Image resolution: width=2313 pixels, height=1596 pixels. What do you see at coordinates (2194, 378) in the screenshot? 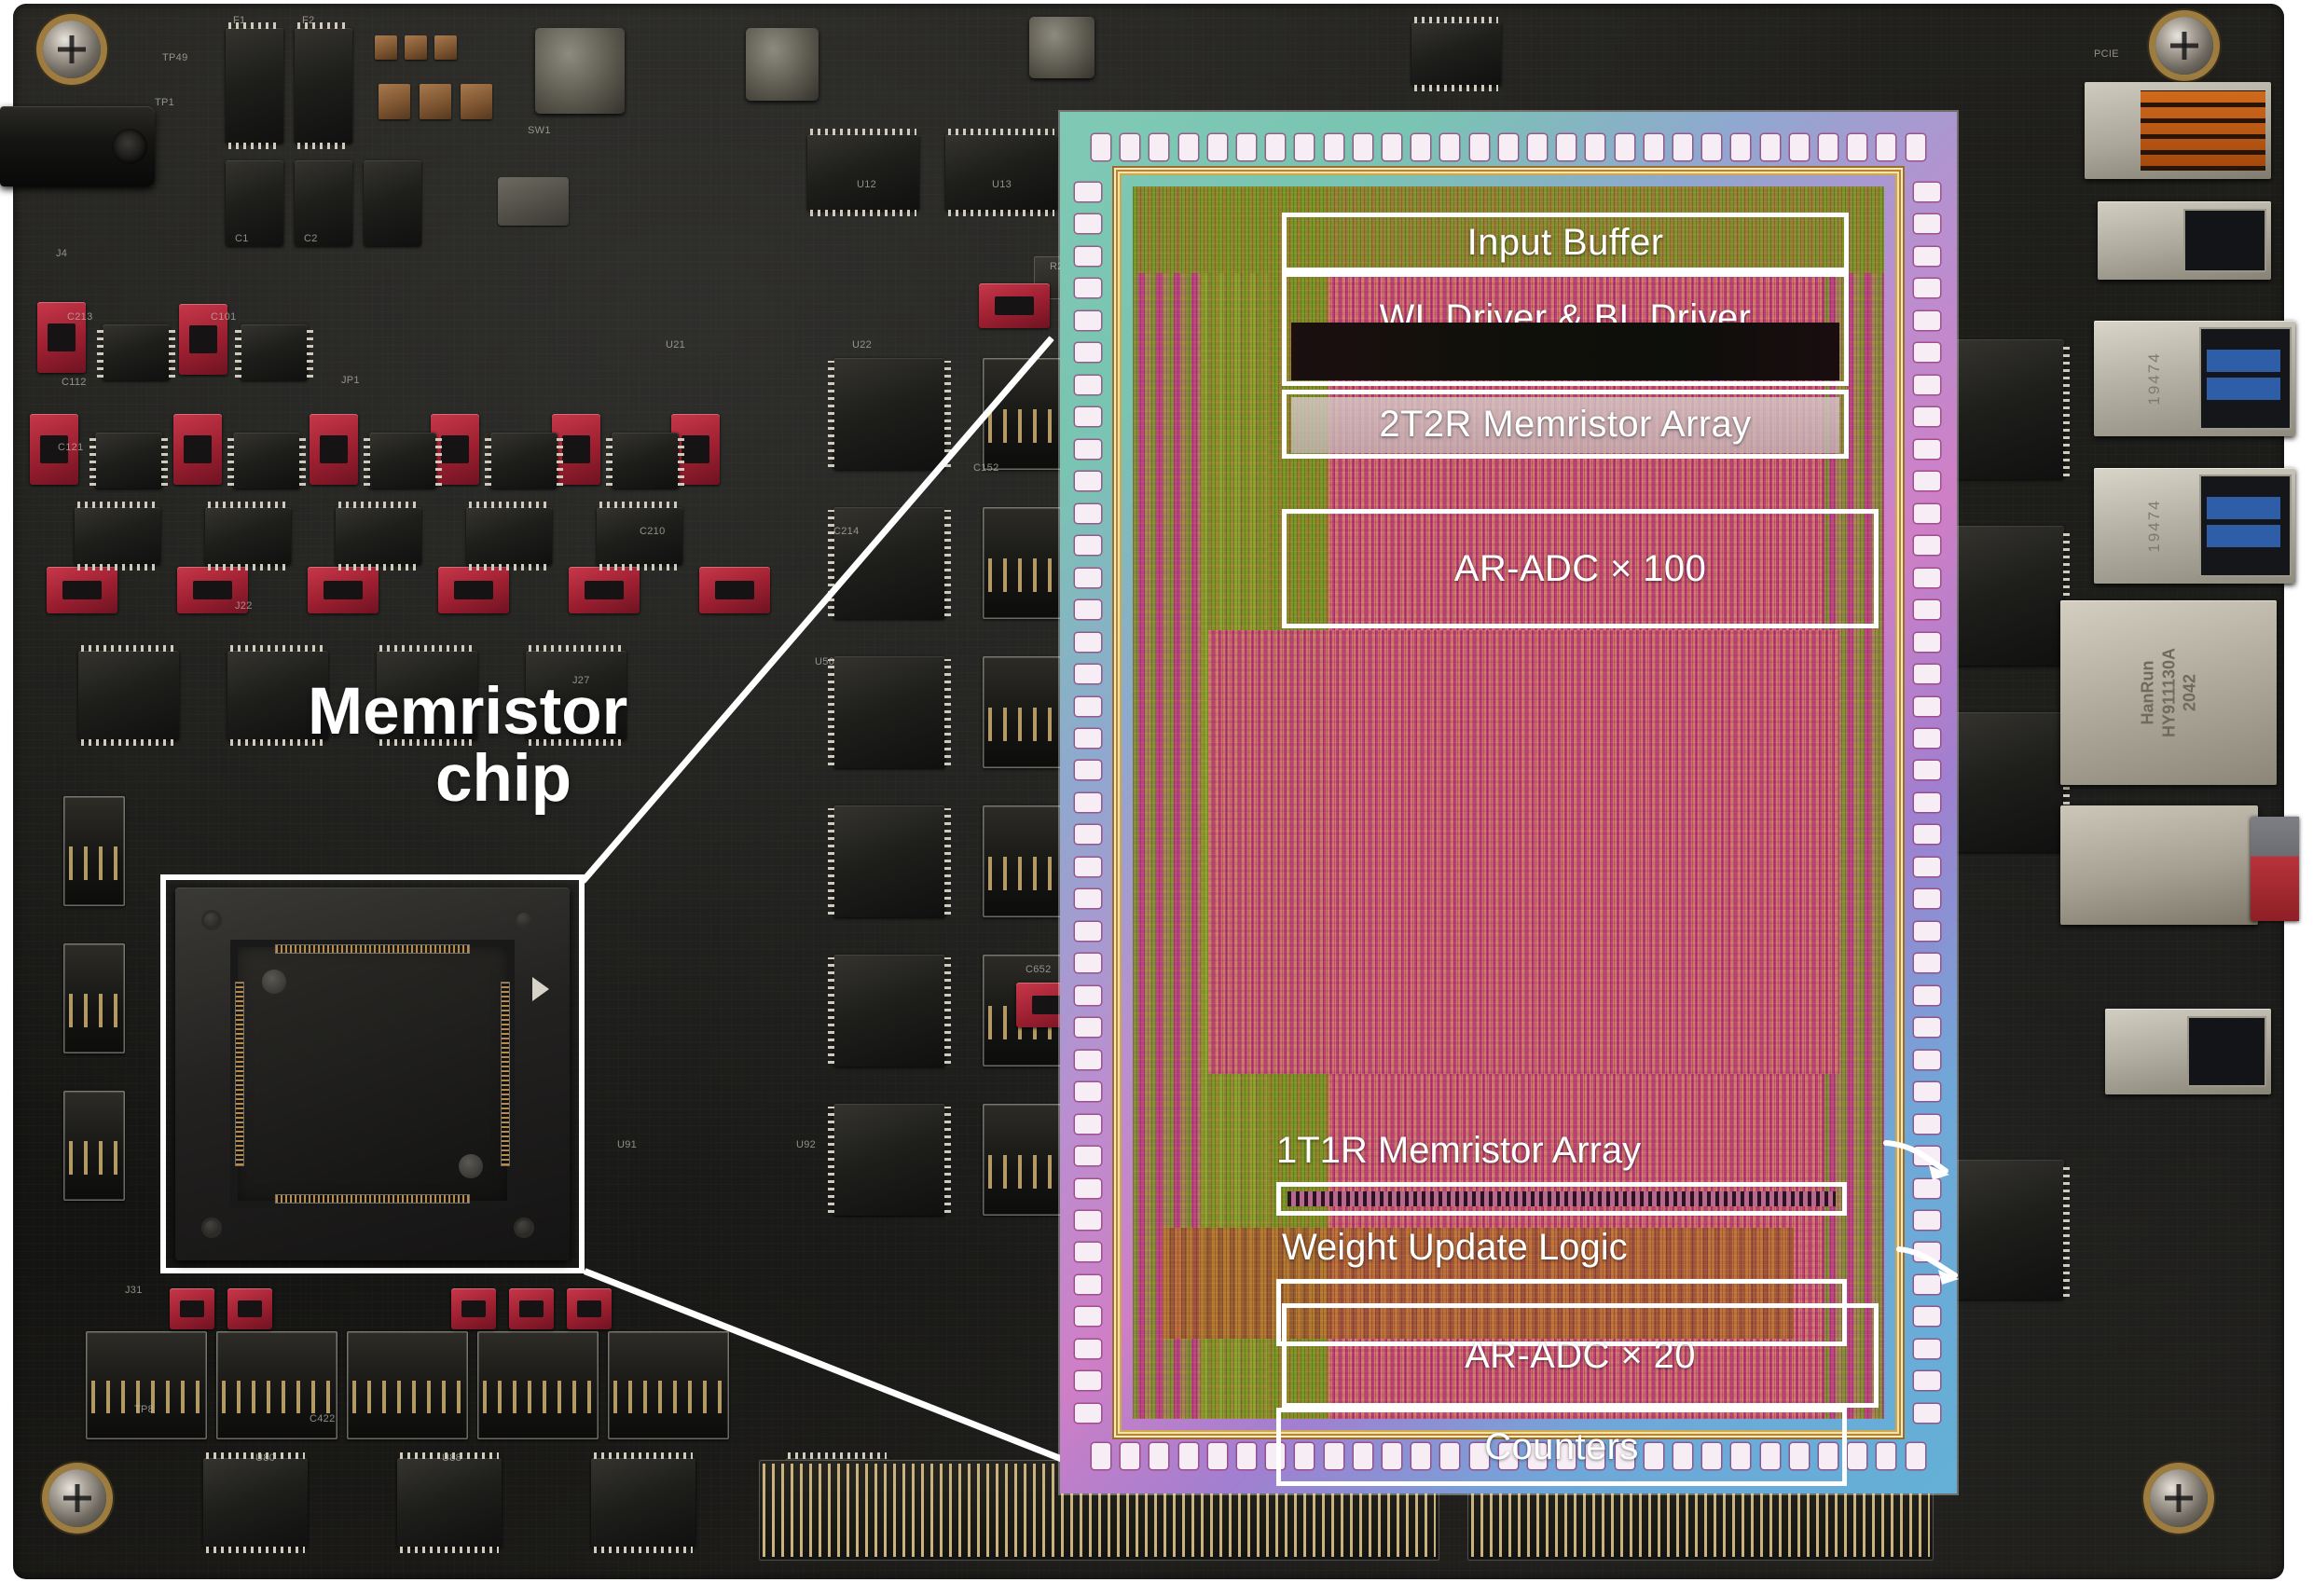
I see `usb3-connector-upper: 19474` at bounding box center [2194, 378].